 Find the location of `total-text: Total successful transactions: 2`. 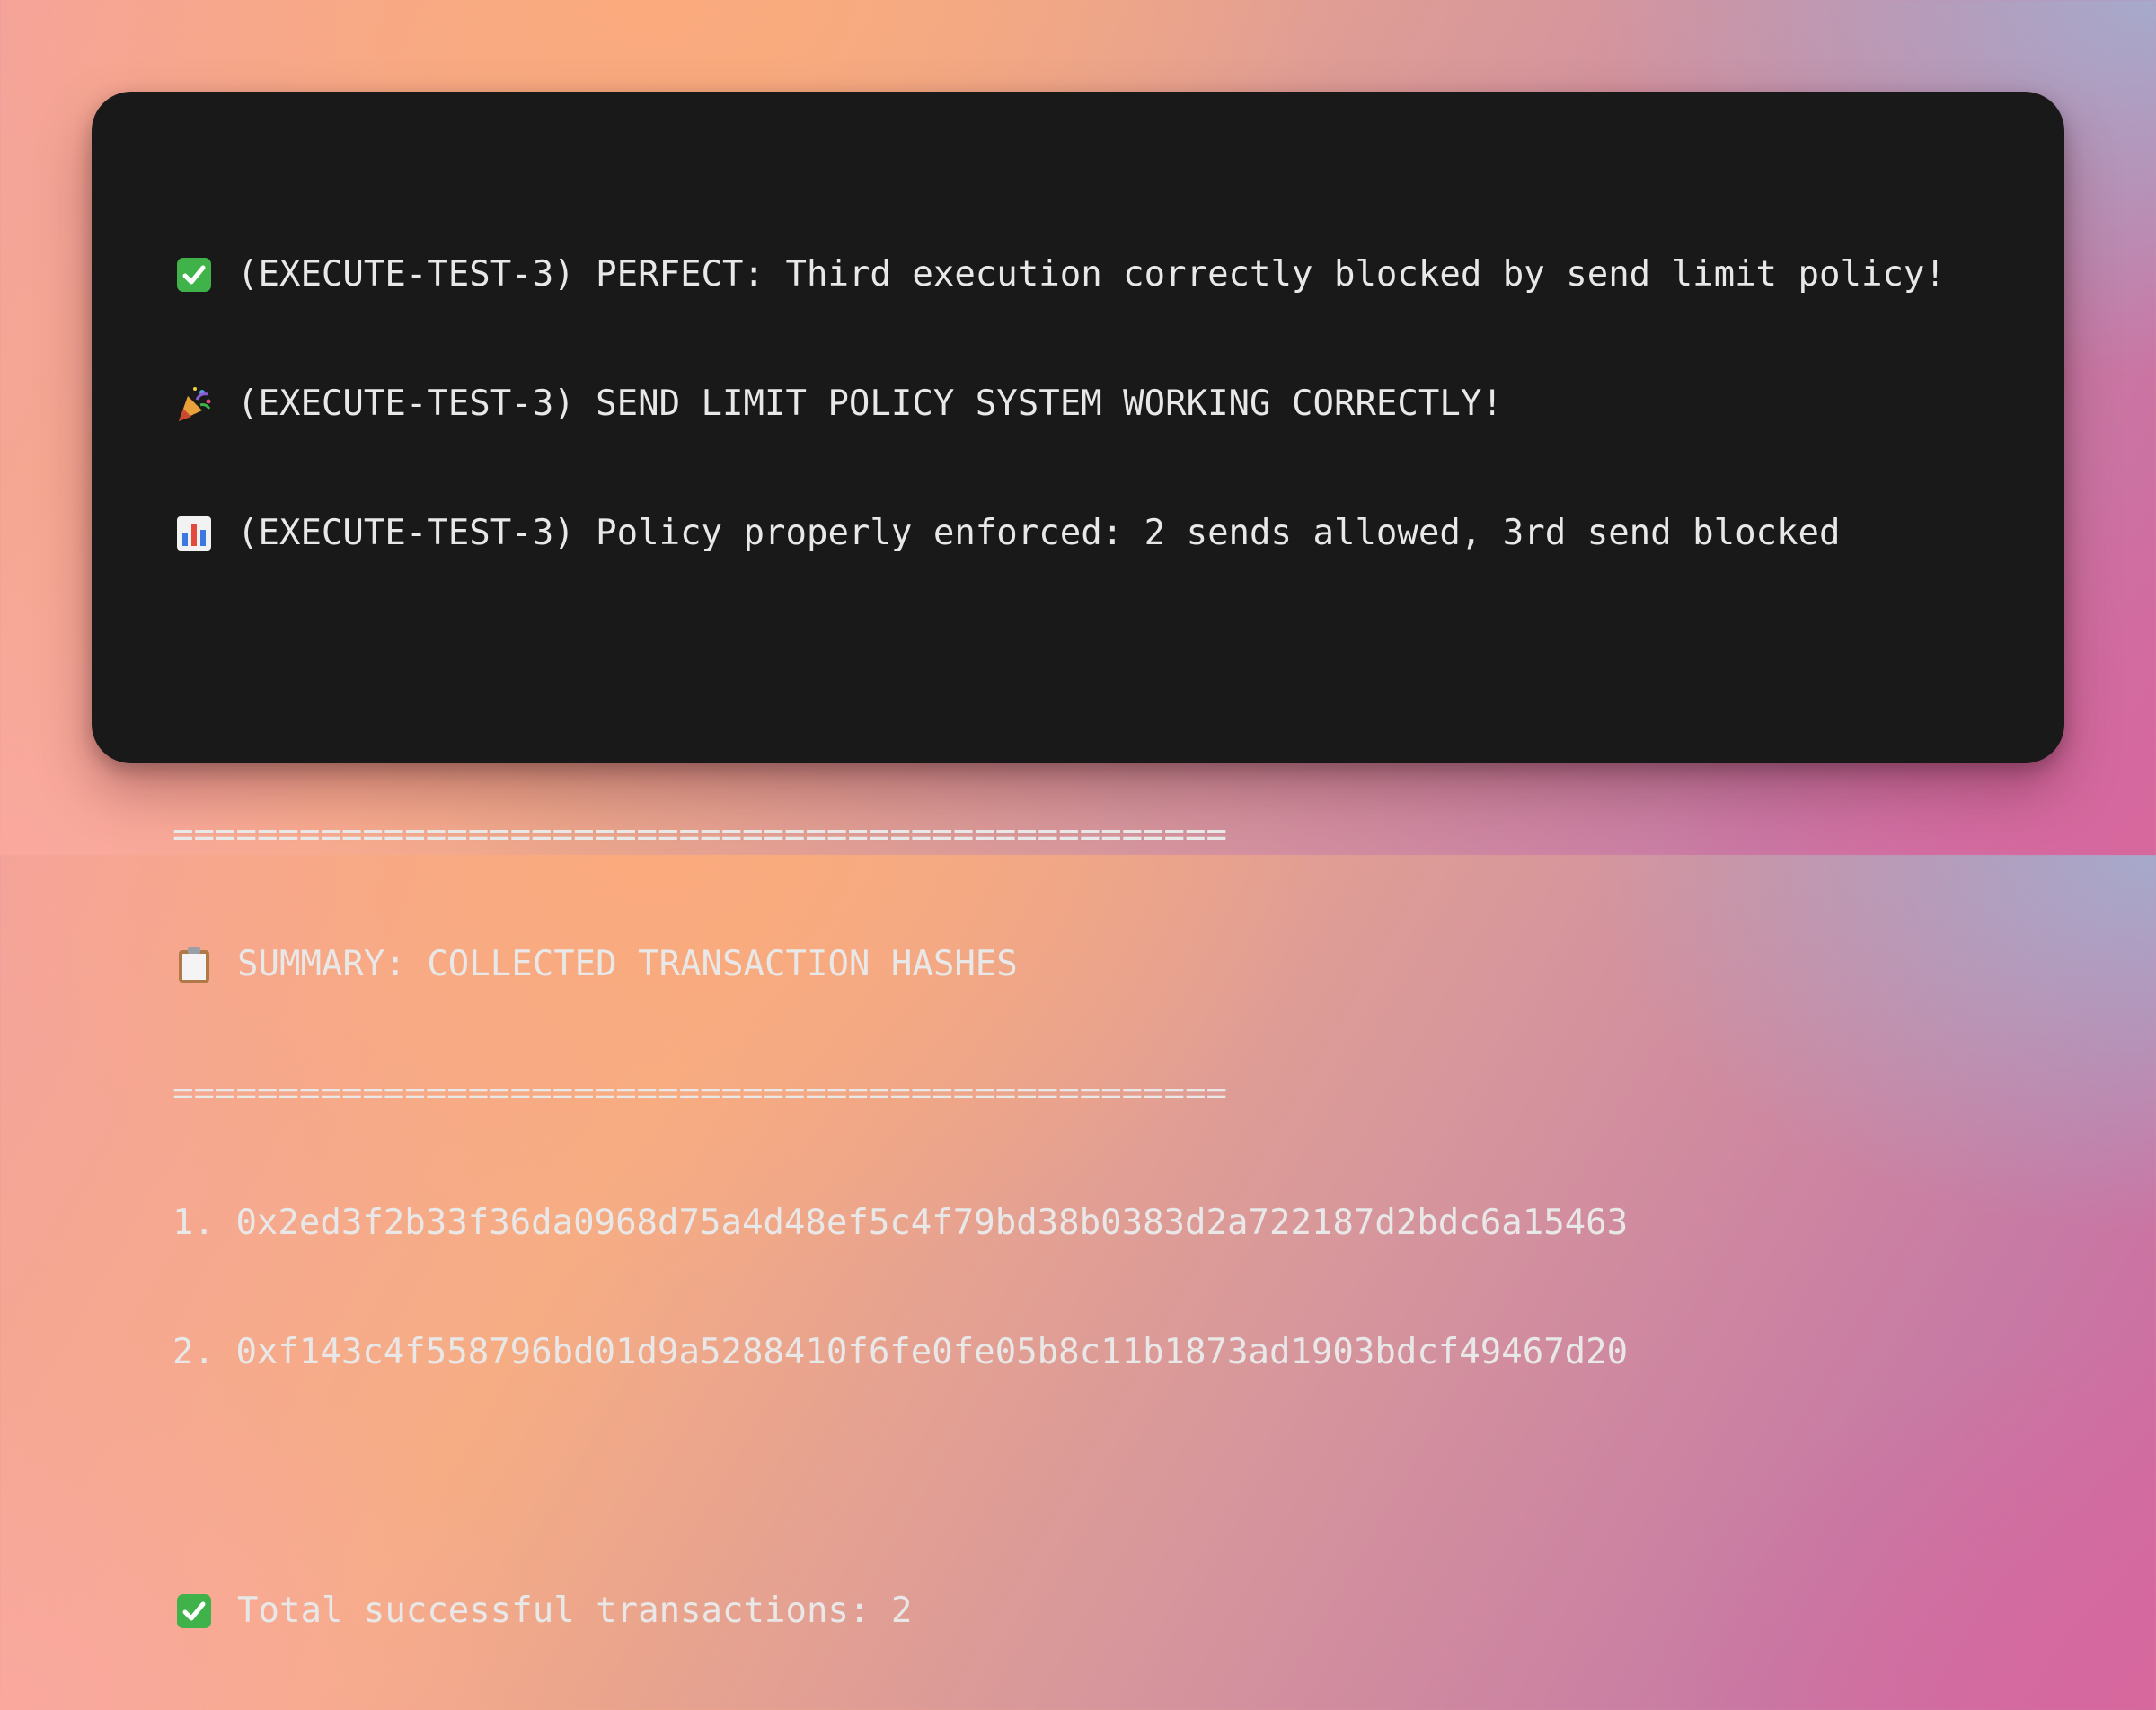

total-text: Total successful transactions: 2 is located at coordinates (575, 1611).